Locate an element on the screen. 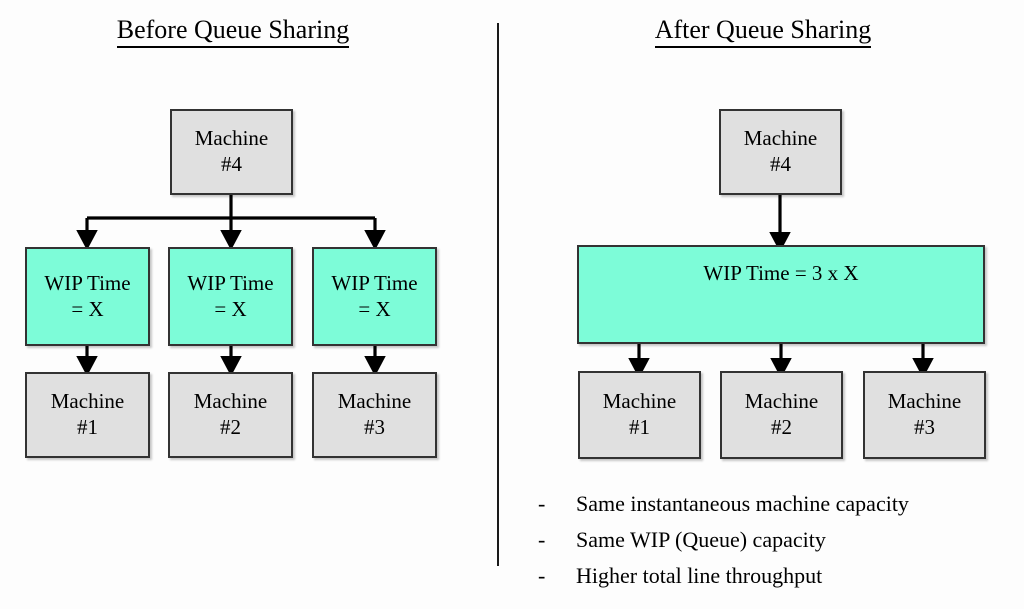 This screenshot has width=1024, height=609. benefit-item: - Higher total line throughput is located at coordinates (773, 576).